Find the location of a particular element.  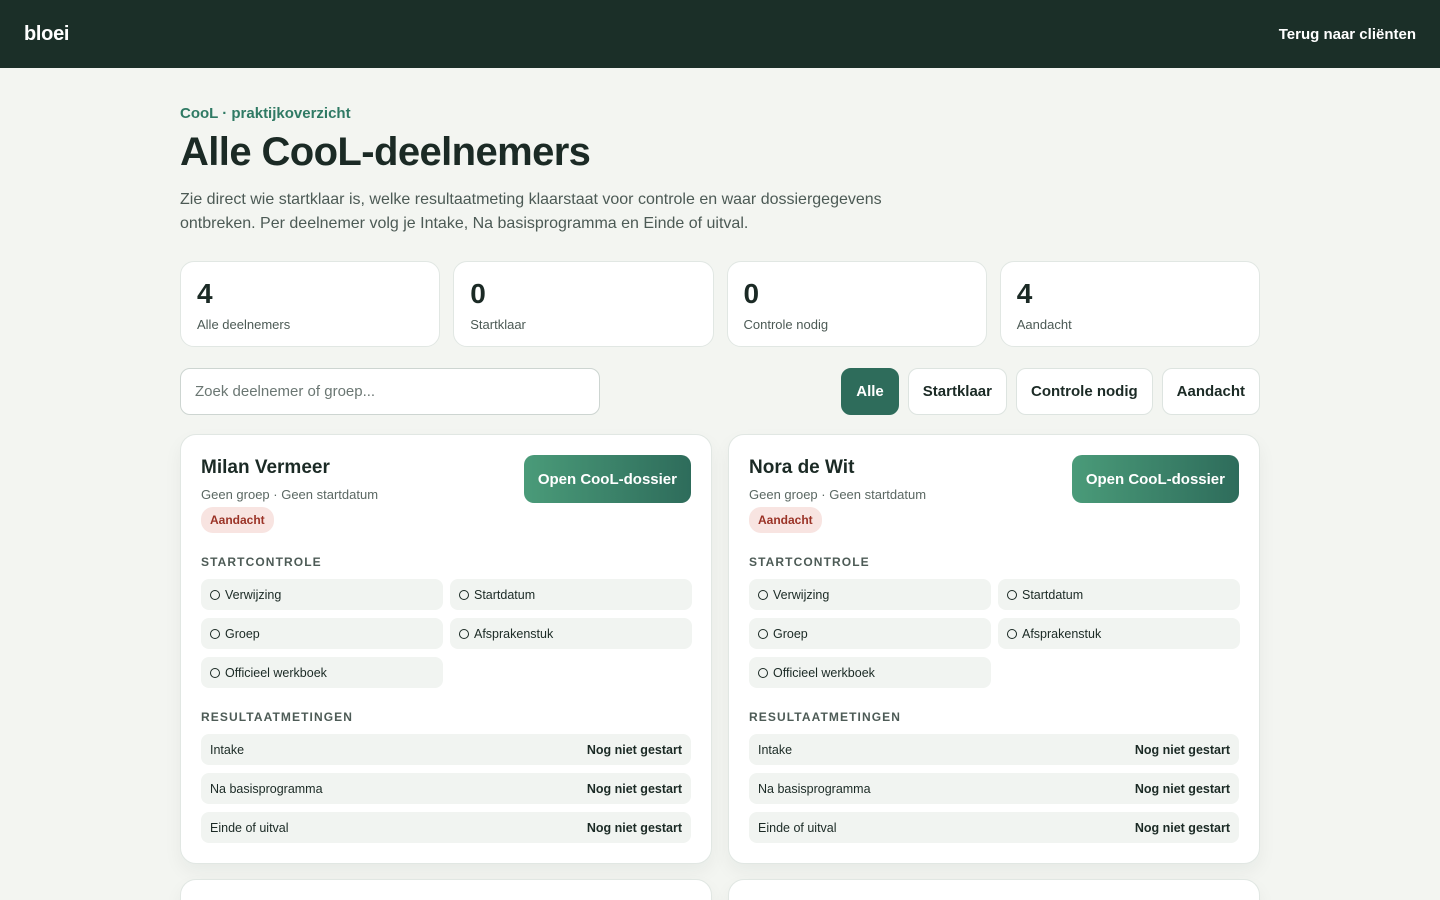

stat-card-controle: 0 Controle nodig is located at coordinates (856, 304).